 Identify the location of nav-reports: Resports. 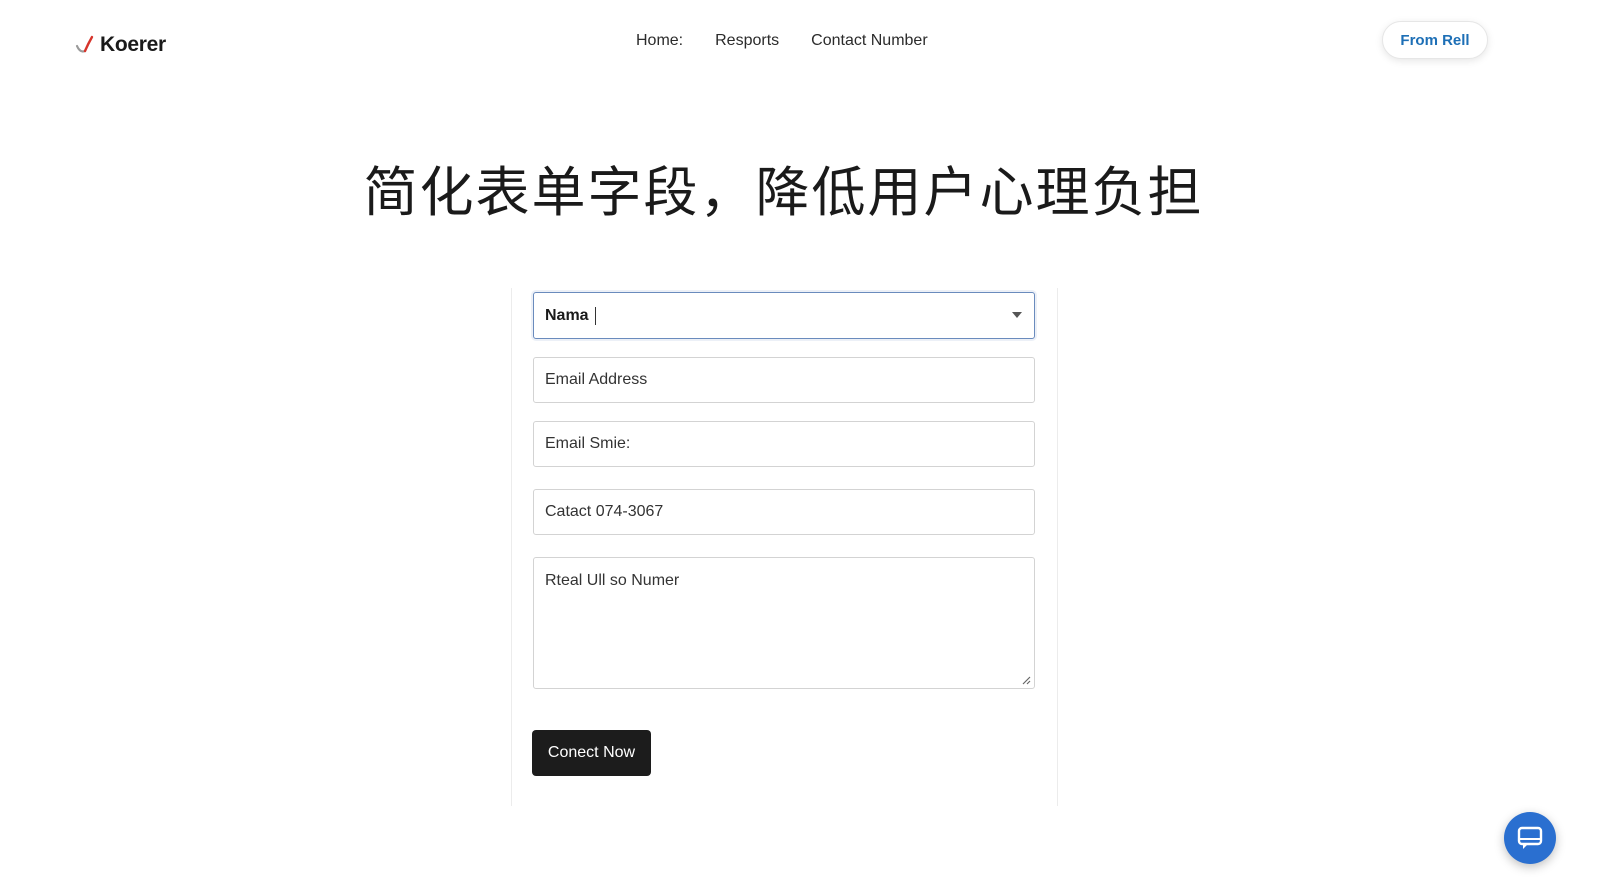
(747, 41).